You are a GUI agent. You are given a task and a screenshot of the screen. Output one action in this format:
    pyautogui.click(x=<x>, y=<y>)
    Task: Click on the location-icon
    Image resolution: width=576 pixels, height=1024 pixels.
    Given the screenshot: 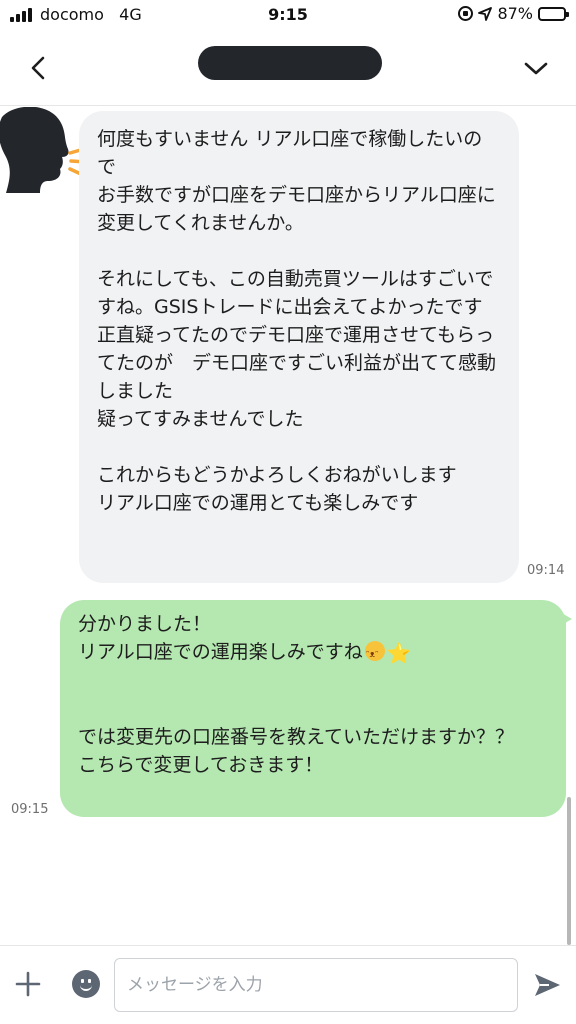 What is the action you would take?
    pyautogui.click(x=485, y=13)
    